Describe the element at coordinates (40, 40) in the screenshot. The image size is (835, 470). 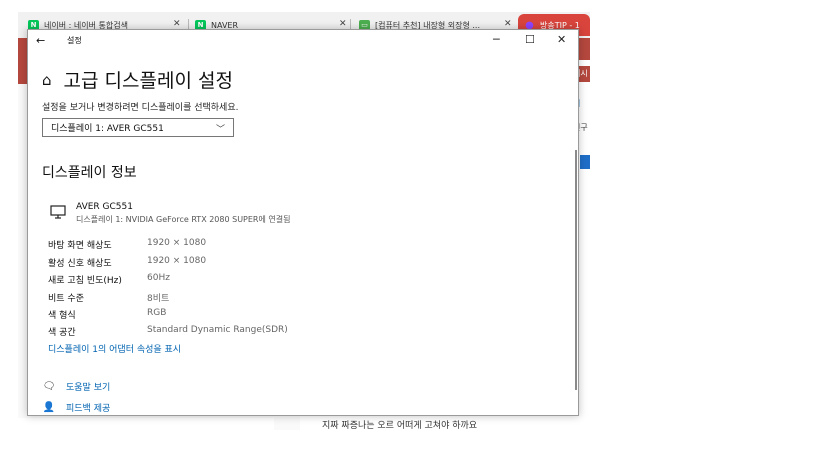
I see `back-arrow-icon: ←` at that location.